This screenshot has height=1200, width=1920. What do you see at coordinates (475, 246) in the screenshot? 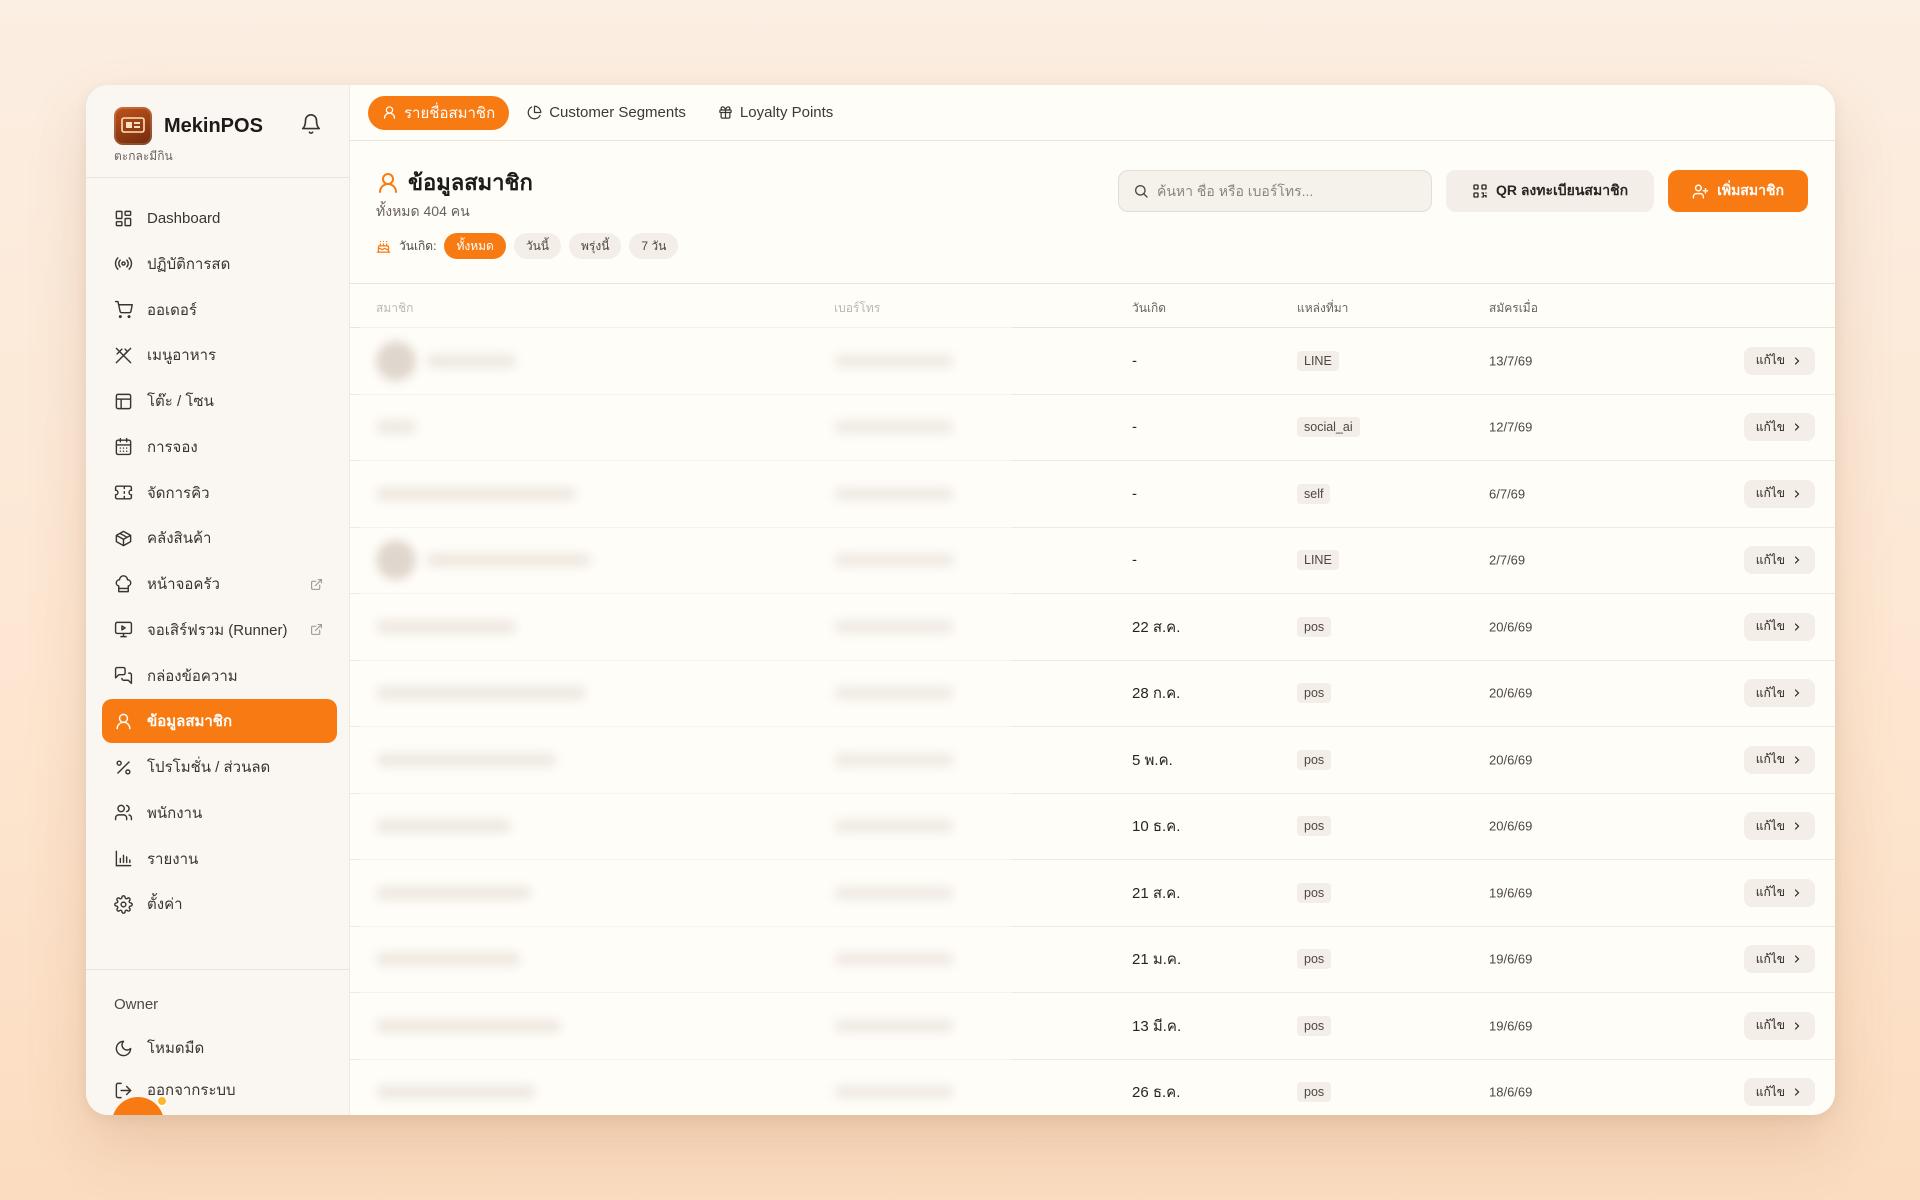
I see `filter-chip-all: ทั้งหมด` at bounding box center [475, 246].